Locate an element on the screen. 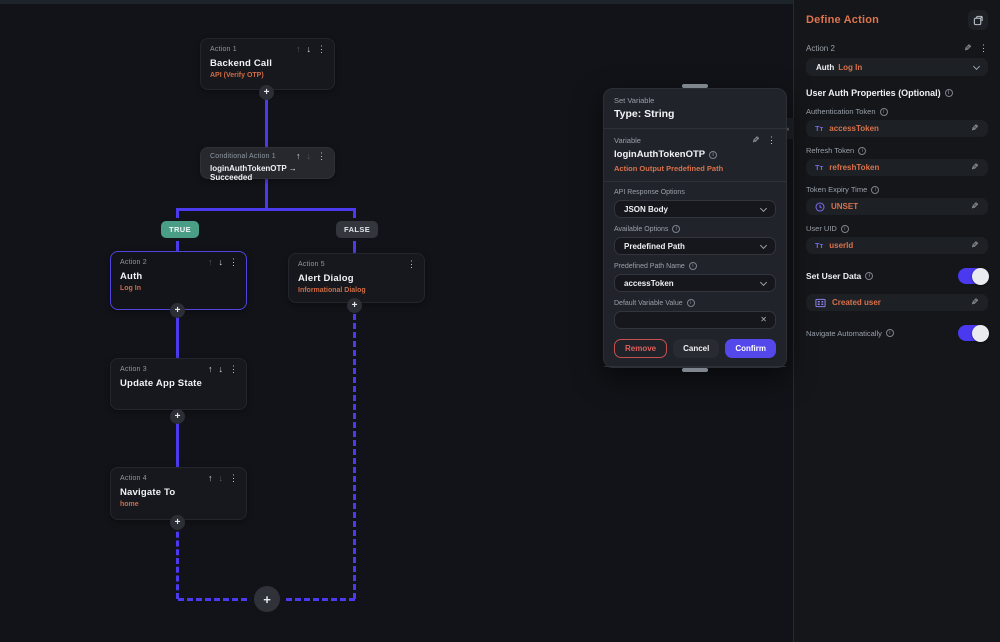  toggle-knob is located at coordinates (980, 333).